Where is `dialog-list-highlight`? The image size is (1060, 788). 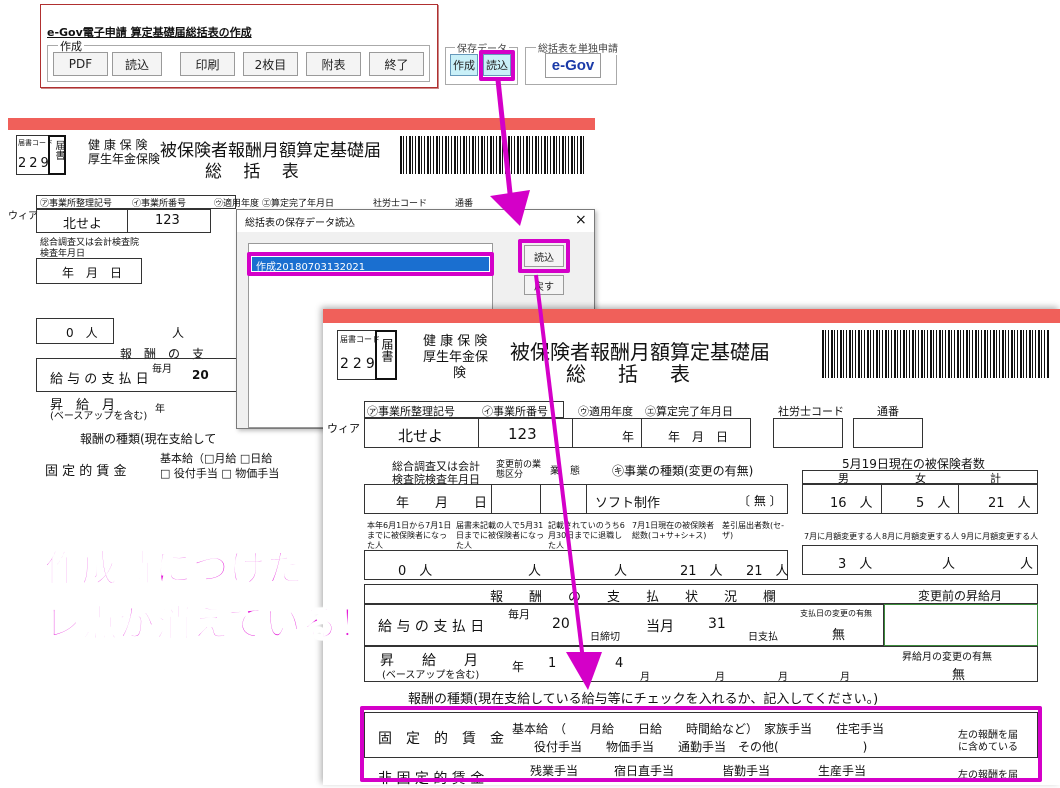
dialog-list-highlight is located at coordinates (370, 264).